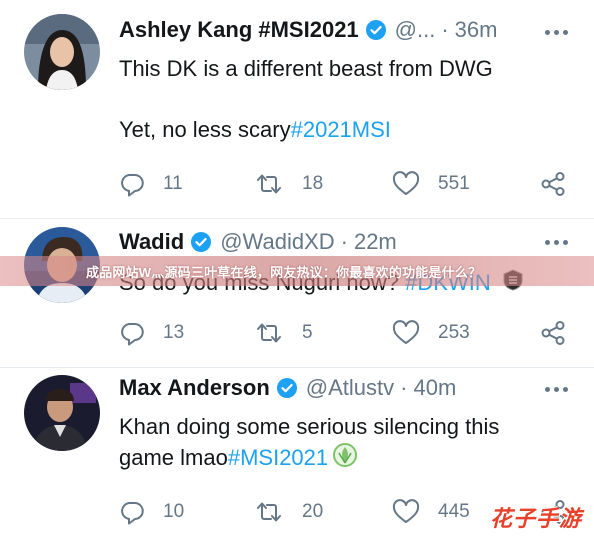 Image resolution: width=594 pixels, height=541 pixels. I want to click on watermark: 花子手游, so click(535, 518).